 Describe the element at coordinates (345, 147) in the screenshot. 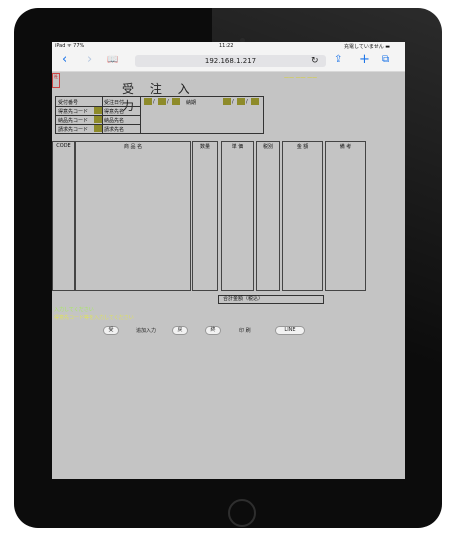

I see `notes-header: 備 考` at that location.